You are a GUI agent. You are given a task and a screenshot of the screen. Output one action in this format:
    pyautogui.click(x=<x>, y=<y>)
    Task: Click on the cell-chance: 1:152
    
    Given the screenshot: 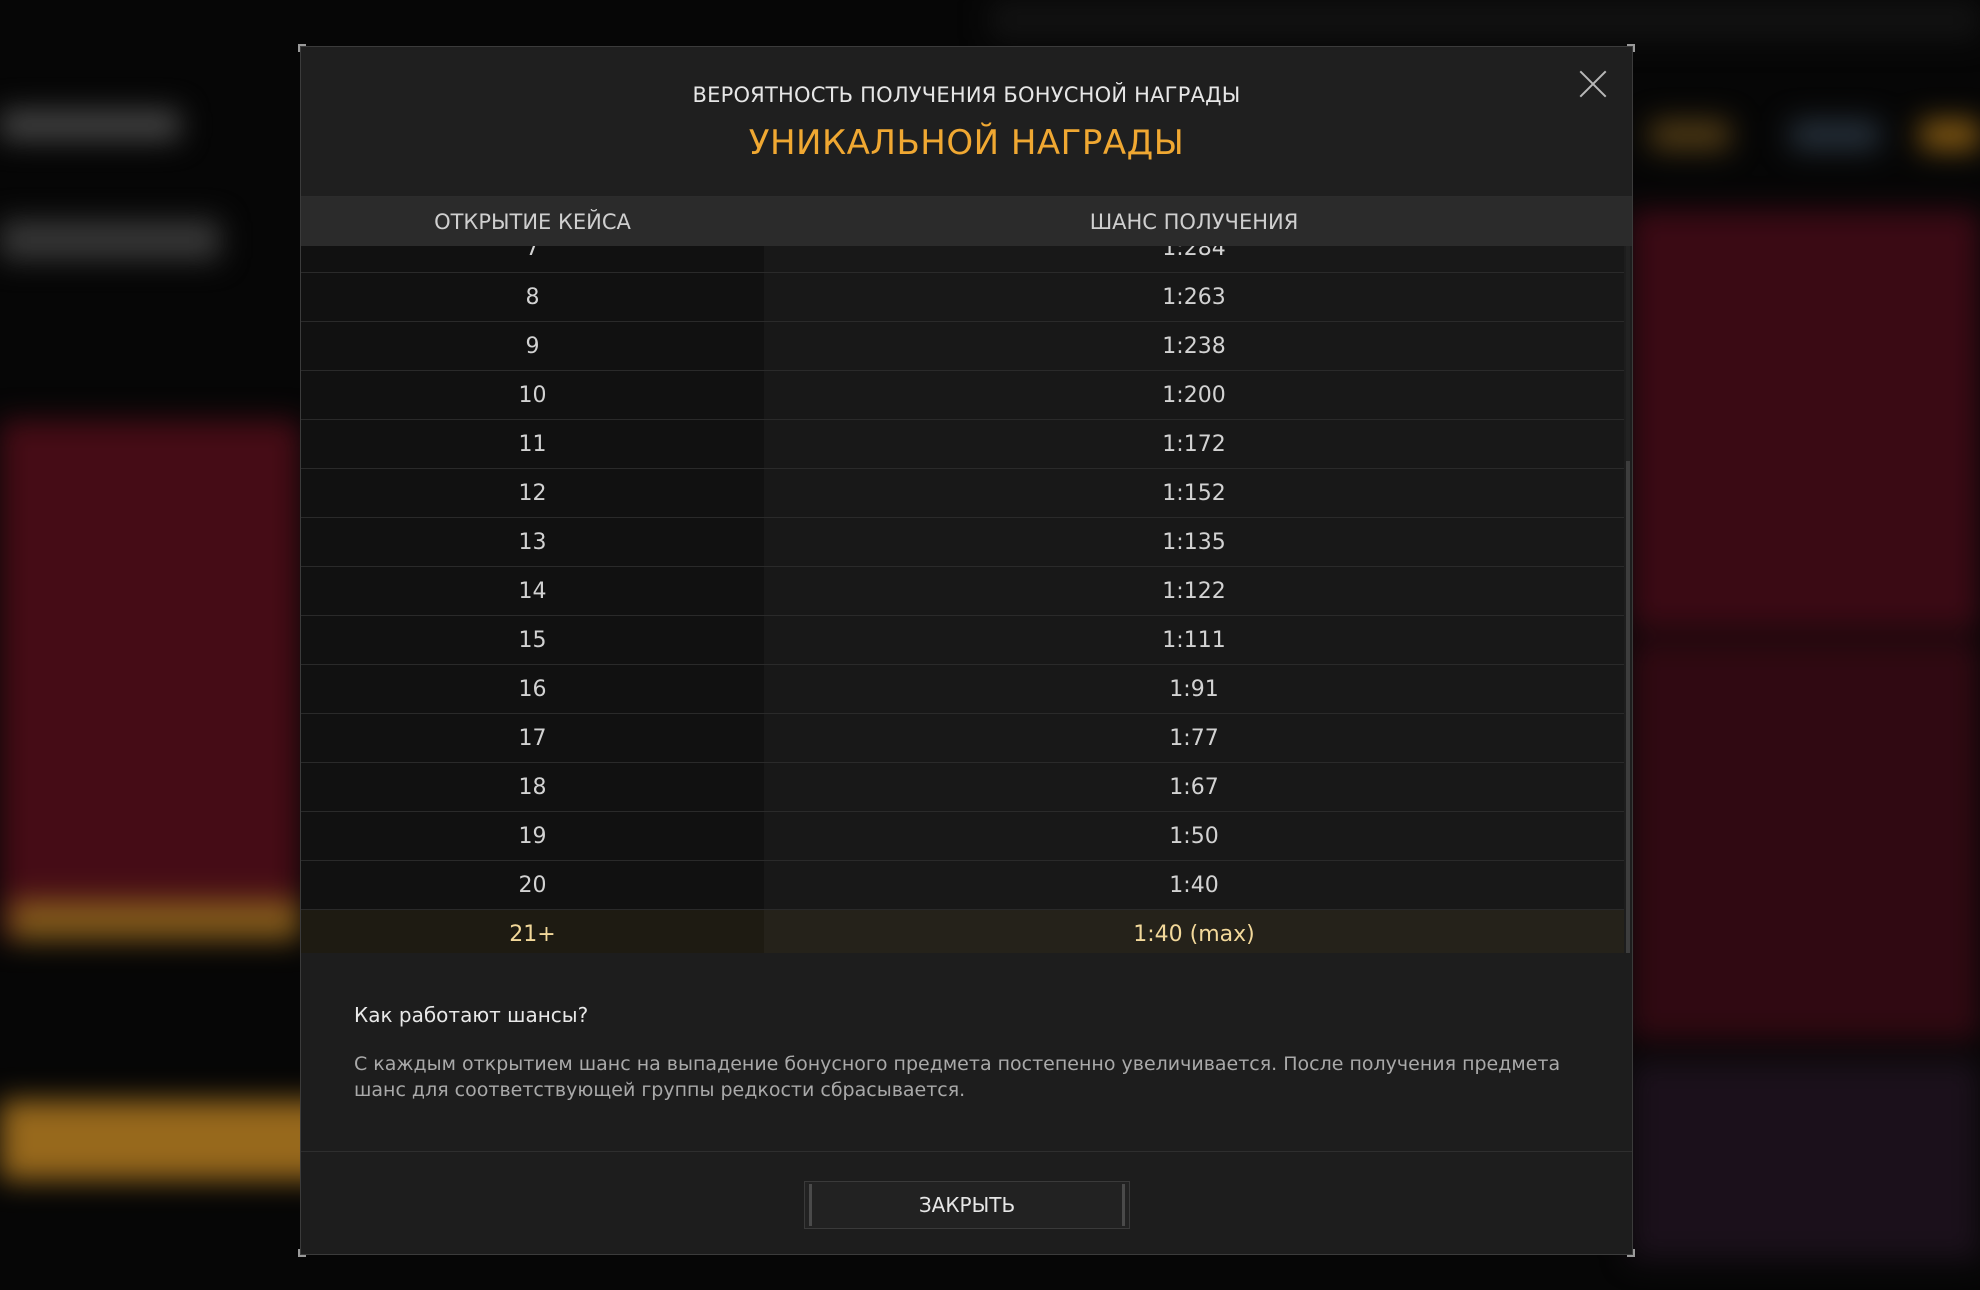 What is the action you would take?
    pyautogui.click(x=1194, y=493)
    